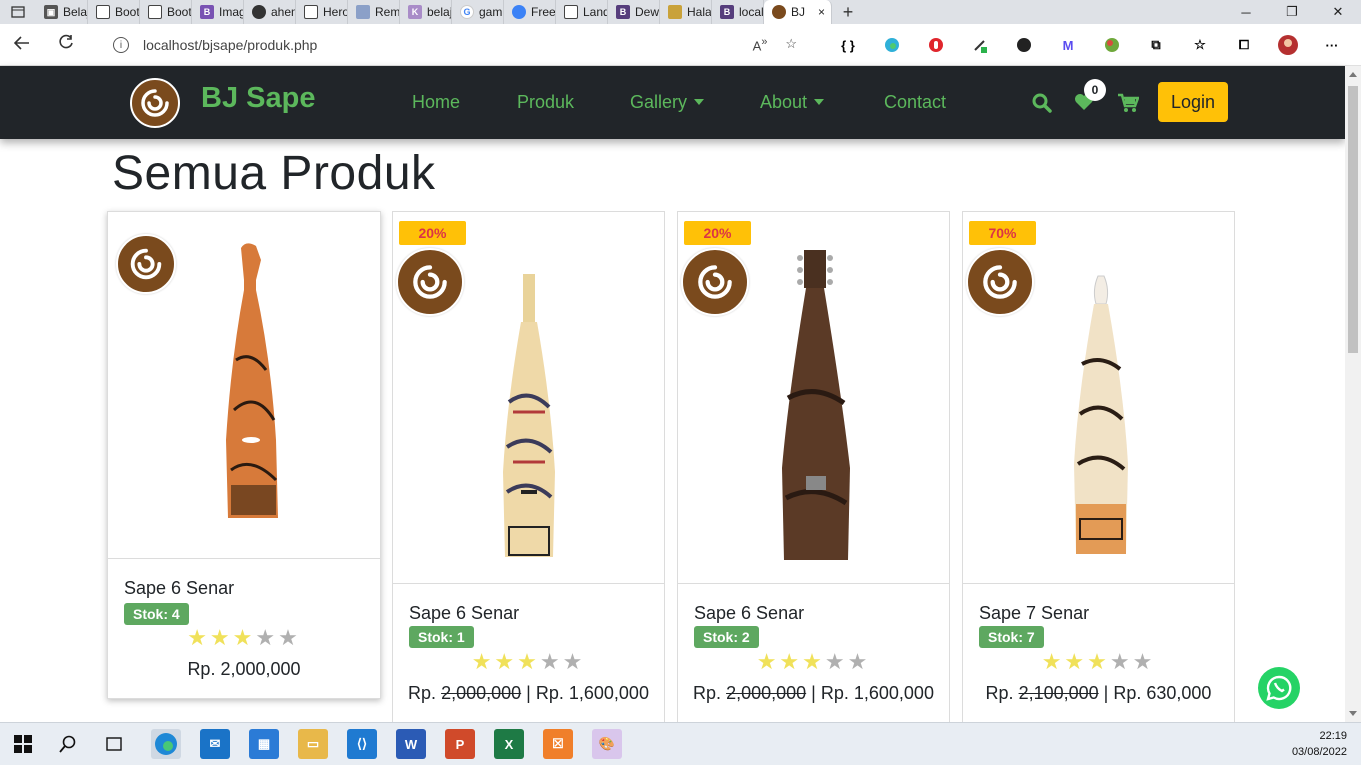 The image size is (1361, 765). Describe the element at coordinates (1353, 713) in the screenshot. I see `scroll-down-icon` at that location.